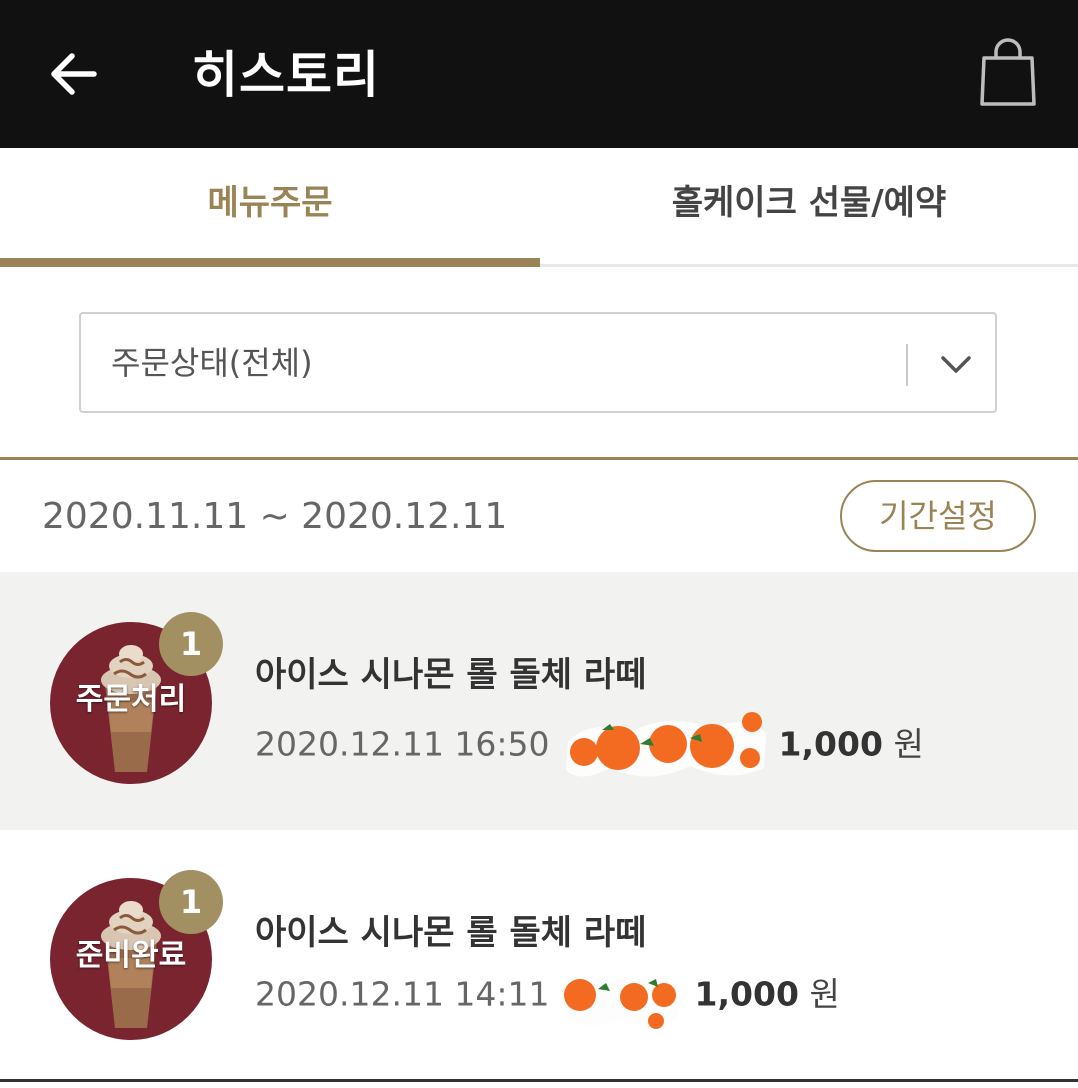 The height and width of the screenshot is (1088, 1078). Describe the element at coordinates (809, 265) in the screenshot. I see `tab-divider` at that location.